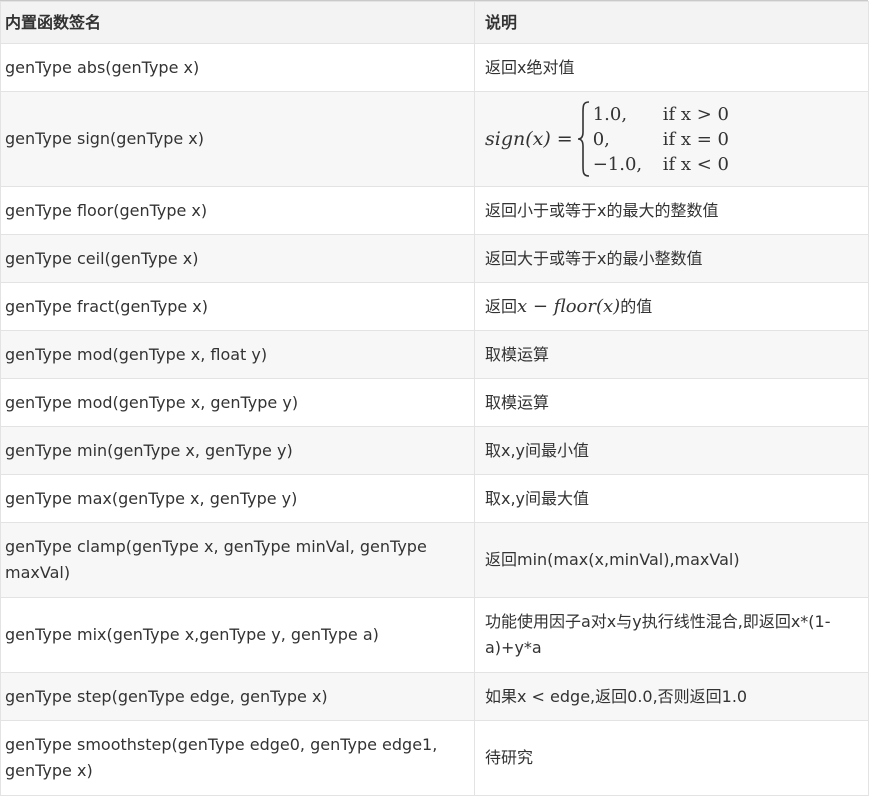  What do you see at coordinates (237, 67) in the screenshot?
I see `signature-cell: genType abs(genType x)` at bounding box center [237, 67].